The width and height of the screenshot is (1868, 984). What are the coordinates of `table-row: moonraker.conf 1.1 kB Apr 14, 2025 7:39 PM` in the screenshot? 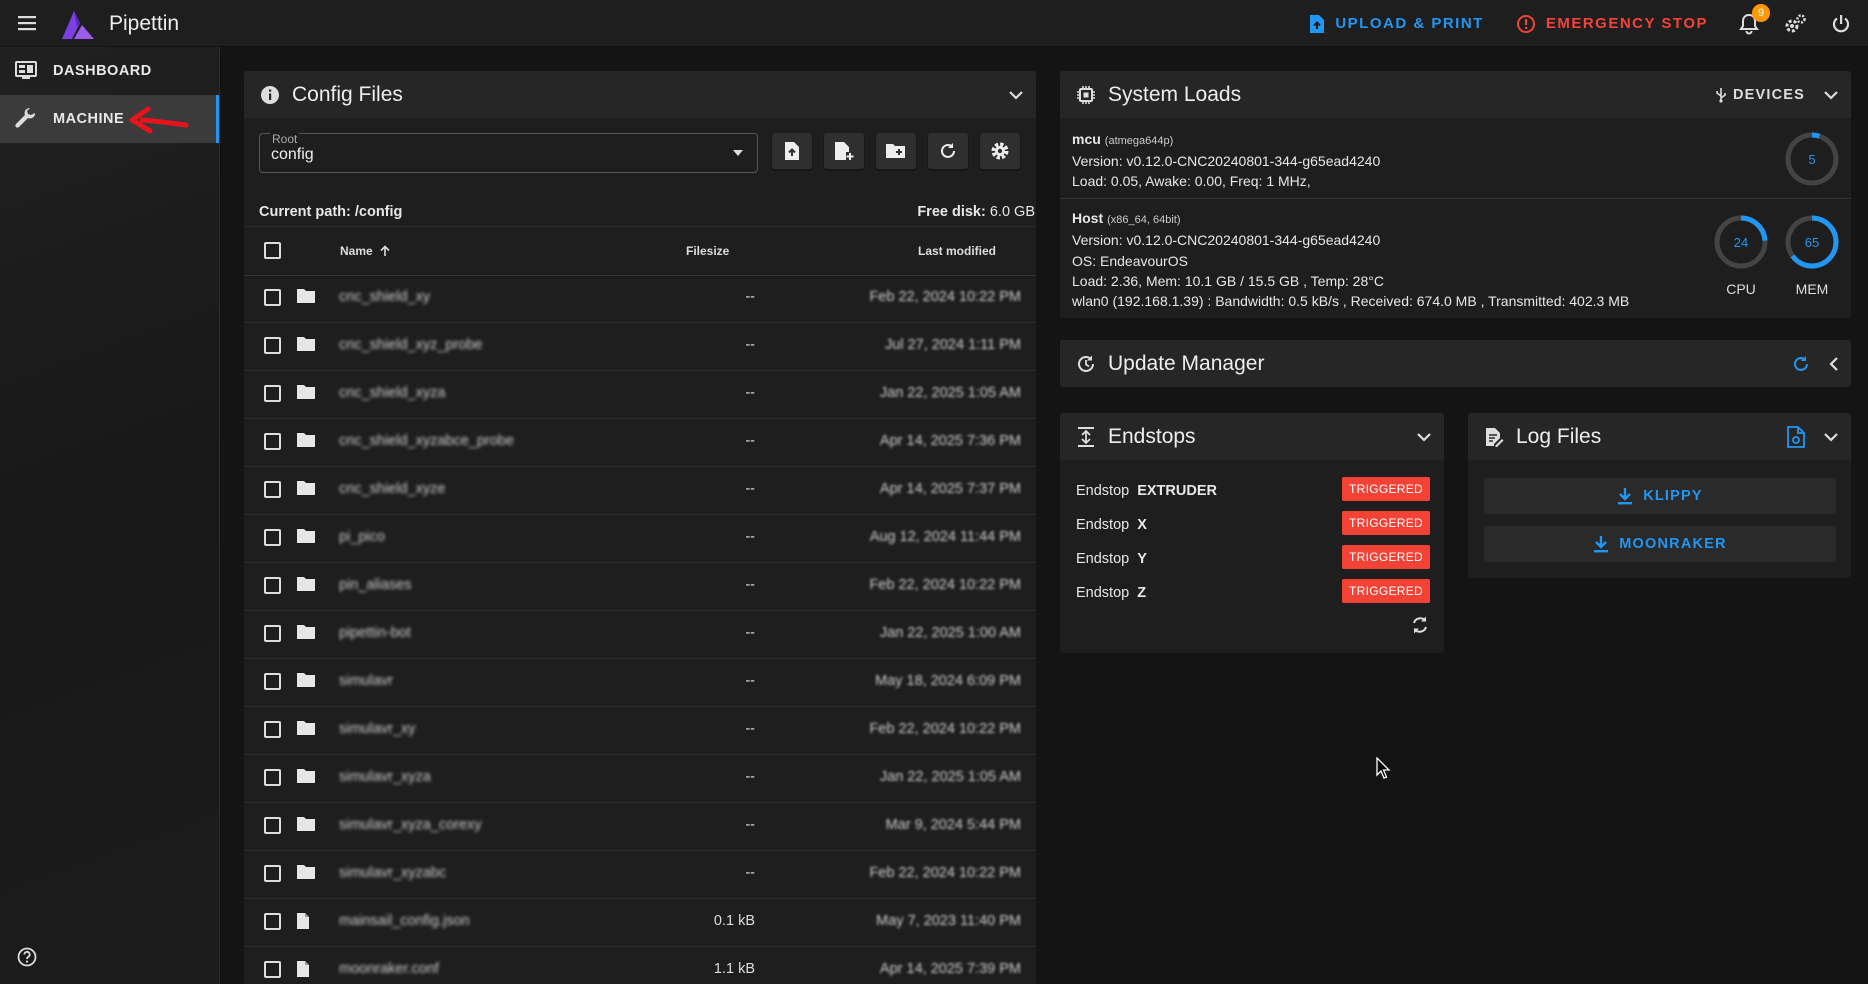 It's located at (640, 965).